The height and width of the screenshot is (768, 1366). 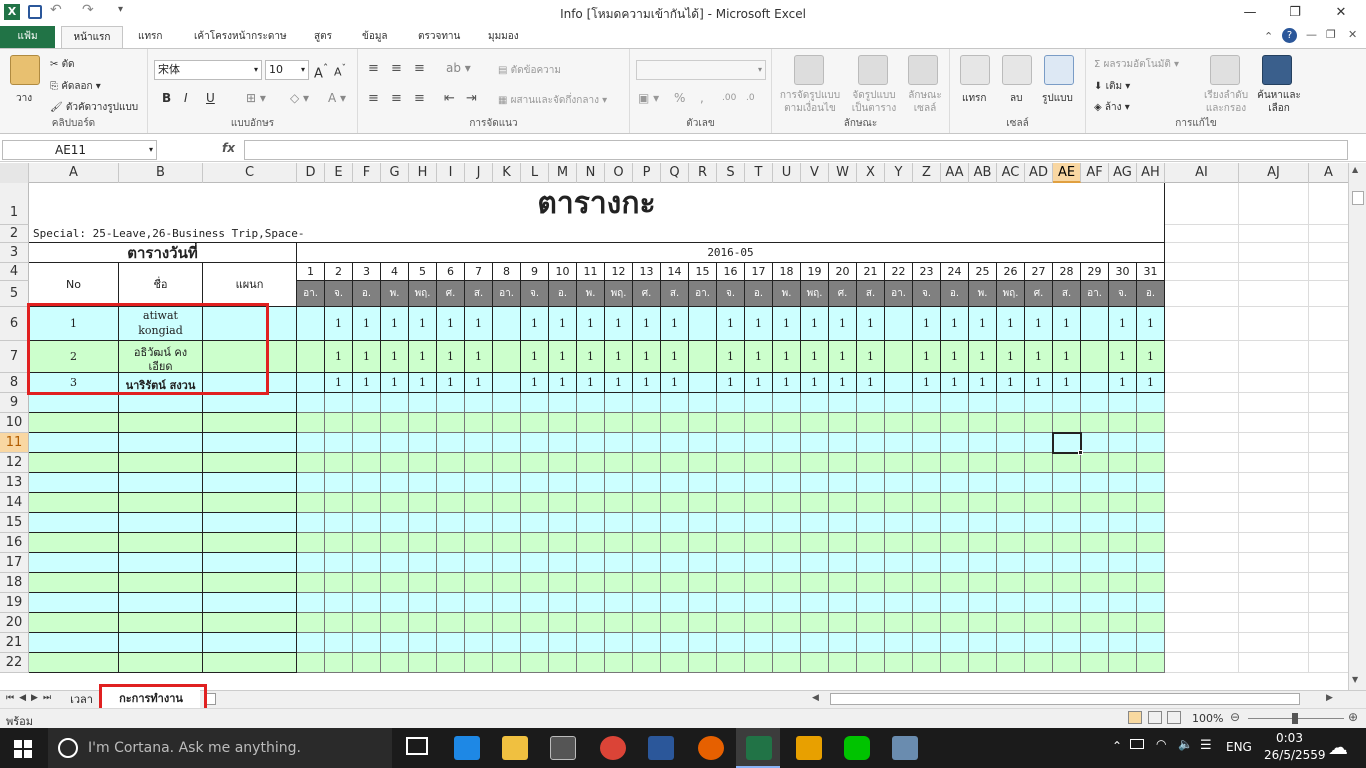 What do you see at coordinates (79, 150) in the screenshot?
I see `name-box: AE11 ▾` at bounding box center [79, 150].